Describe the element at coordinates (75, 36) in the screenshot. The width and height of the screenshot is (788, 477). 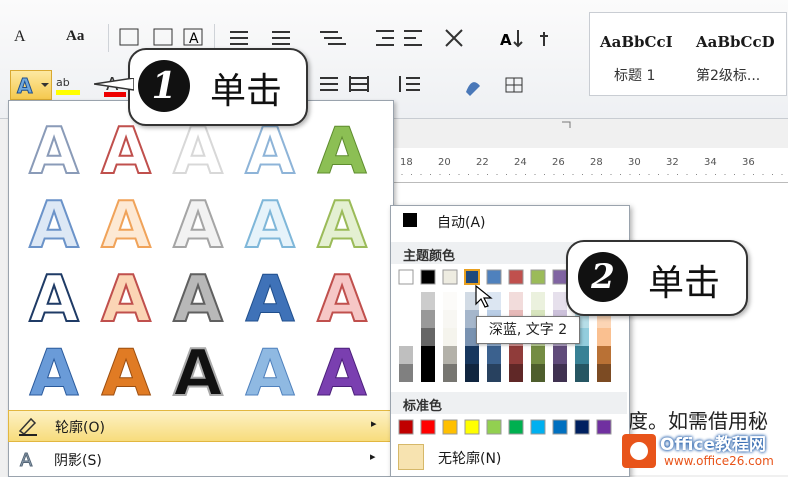
I see `change-case-button: Aa` at that location.